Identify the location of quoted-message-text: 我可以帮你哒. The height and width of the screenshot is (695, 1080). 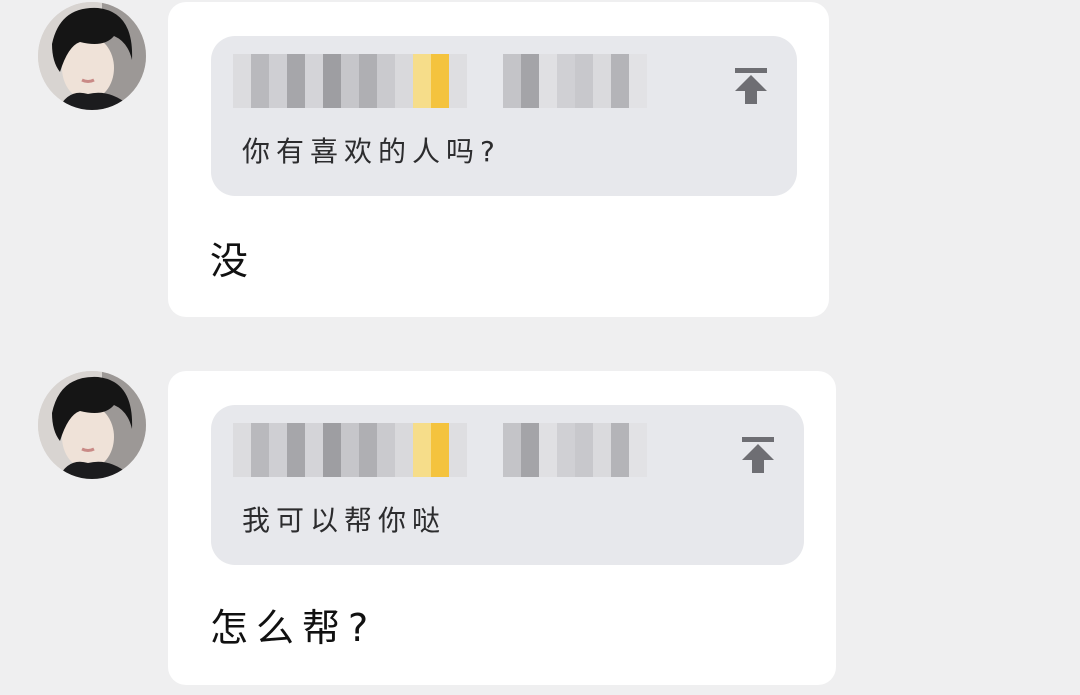
(344, 520).